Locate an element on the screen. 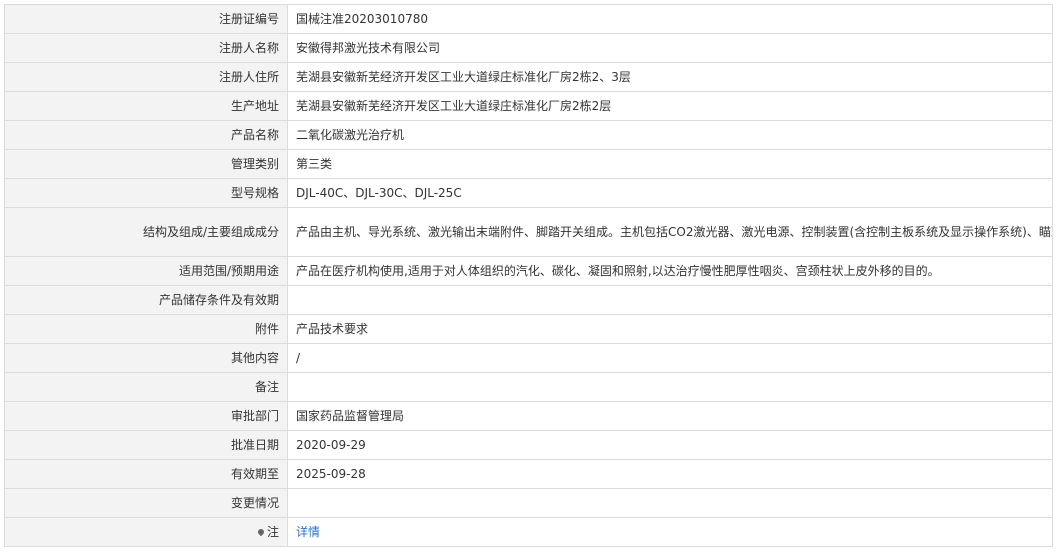 The width and height of the screenshot is (1057, 553). table-row: 生产地址 芜湖县安徽新芜经济开发区工业大道绿庄标准化厂房2栋2层 is located at coordinates (528, 106).